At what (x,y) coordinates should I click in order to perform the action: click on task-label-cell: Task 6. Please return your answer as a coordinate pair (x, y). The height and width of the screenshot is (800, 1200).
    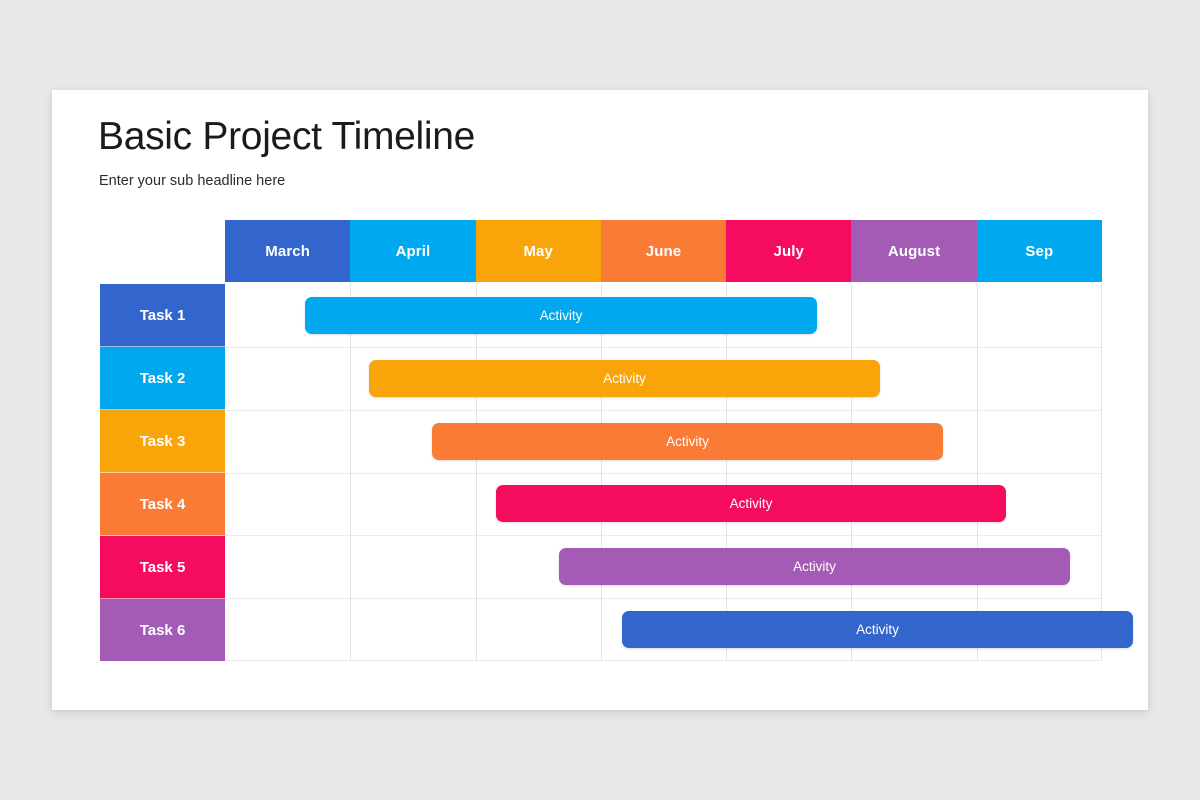
    Looking at the image, I should click on (162, 630).